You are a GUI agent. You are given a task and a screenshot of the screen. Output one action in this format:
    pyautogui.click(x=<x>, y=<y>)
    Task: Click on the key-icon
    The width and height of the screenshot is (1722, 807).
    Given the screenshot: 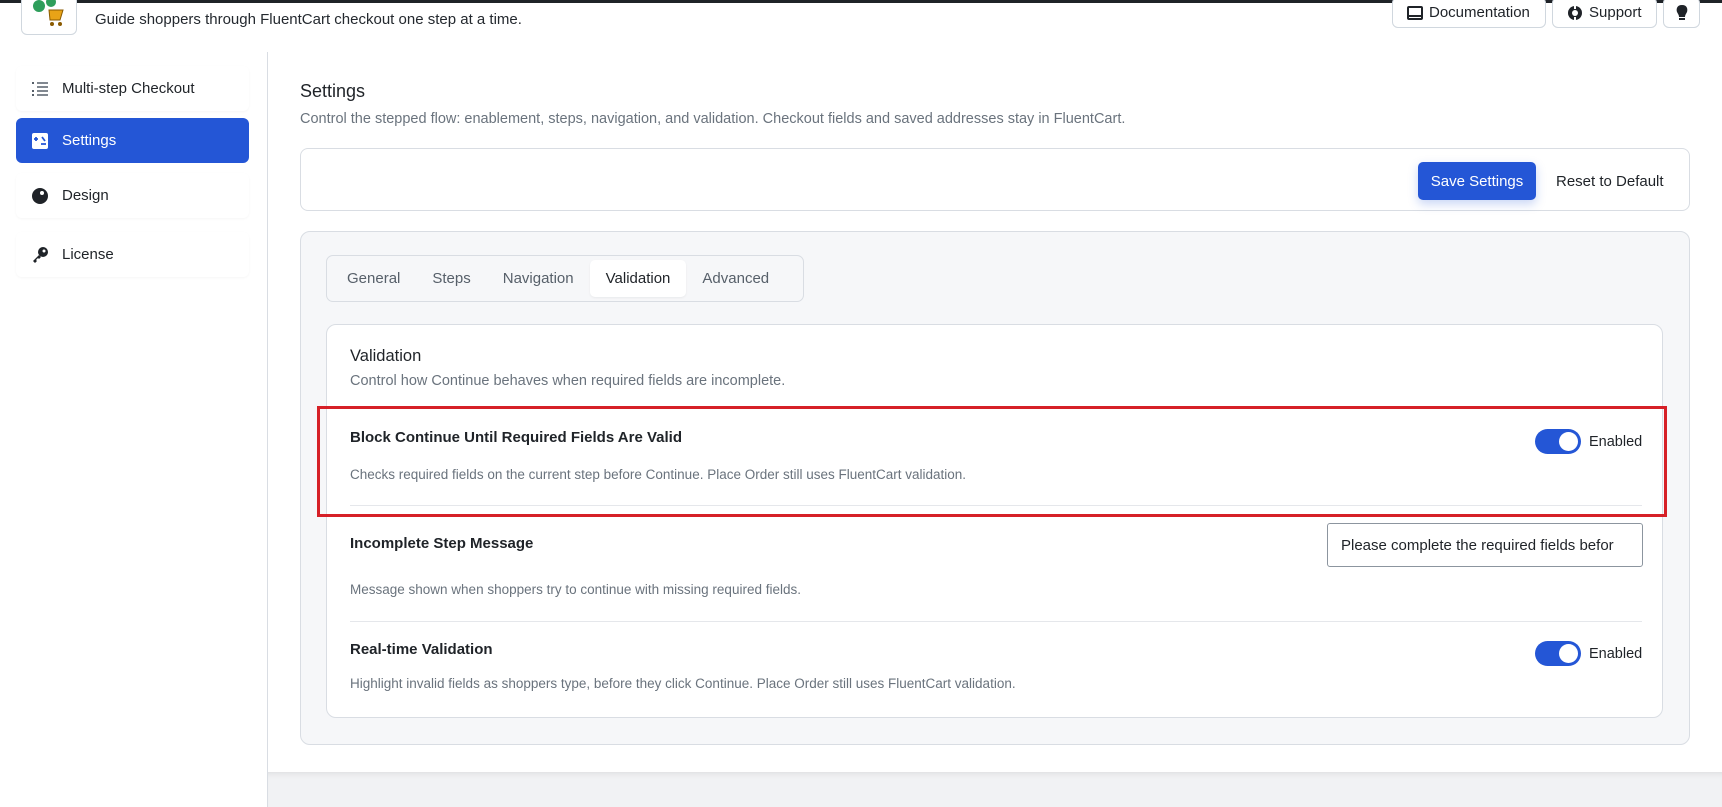 What is the action you would take?
    pyautogui.click(x=40, y=255)
    